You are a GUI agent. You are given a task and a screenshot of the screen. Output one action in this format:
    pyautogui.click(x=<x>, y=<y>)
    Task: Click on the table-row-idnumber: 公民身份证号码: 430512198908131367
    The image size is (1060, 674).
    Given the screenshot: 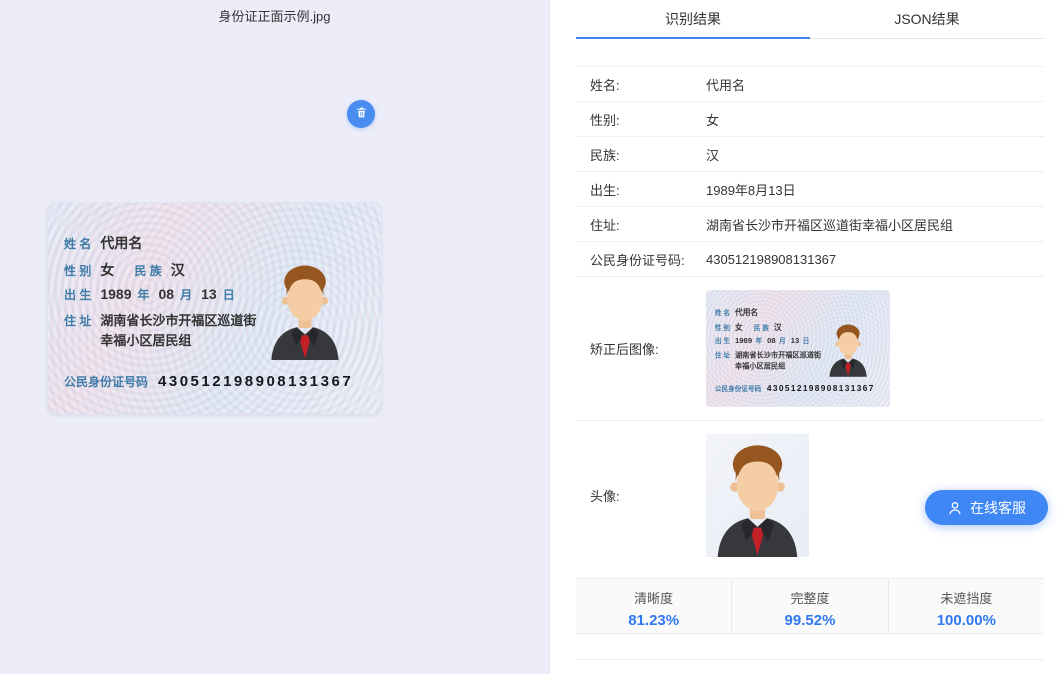 What is the action you would take?
    pyautogui.click(x=810, y=259)
    